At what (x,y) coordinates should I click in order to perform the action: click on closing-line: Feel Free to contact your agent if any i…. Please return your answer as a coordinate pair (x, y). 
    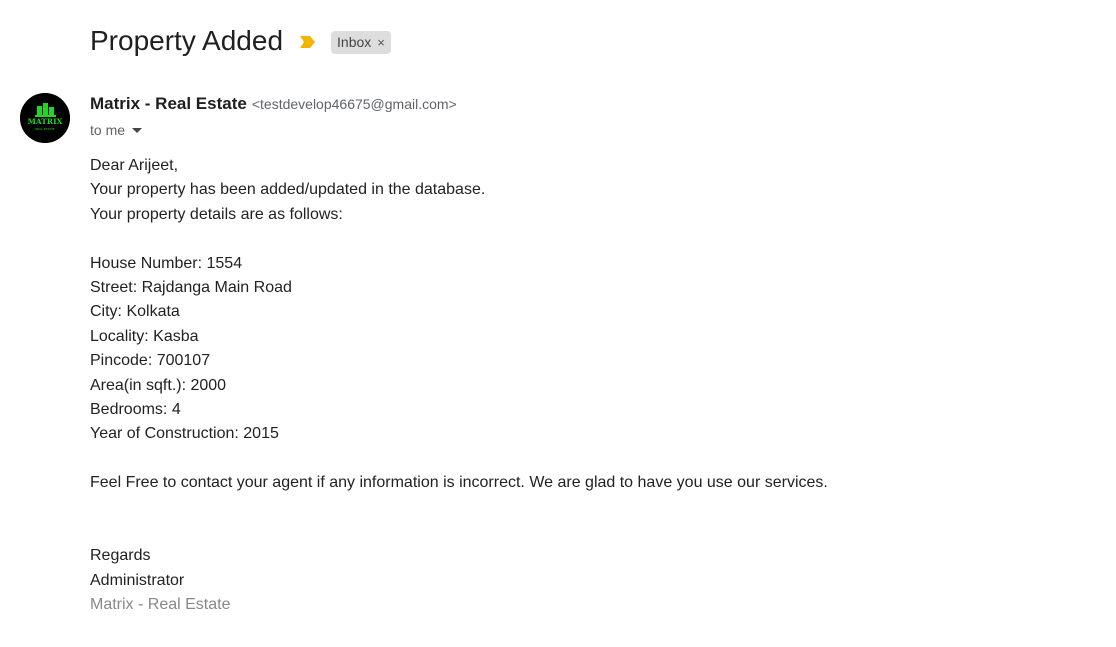
    Looking at the image, I should click on (459, 483).